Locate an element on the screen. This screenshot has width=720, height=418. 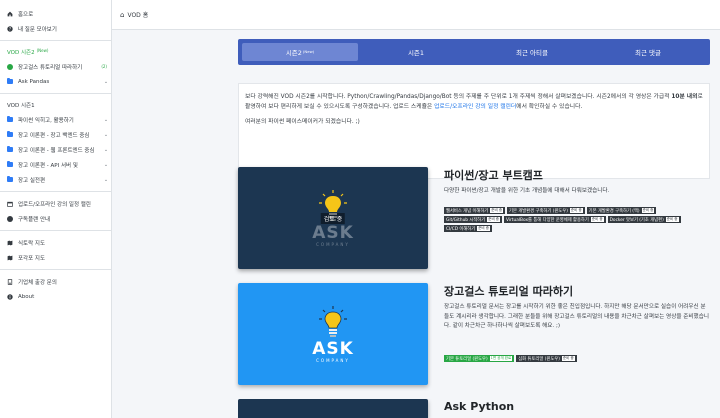
intro-closing: 여러분의 파이썬 페이스메이커가 되겠습니다. ;) is located at coordinates (302, 122).